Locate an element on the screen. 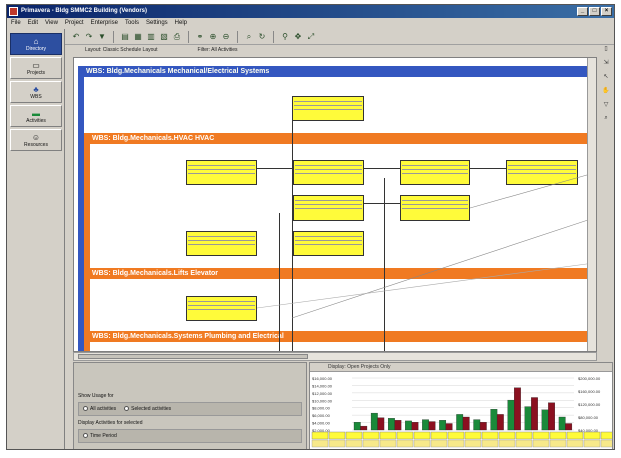 The width and height of the screenshot is (621, 458). y-tick-label: $4,000.00 is located at coordinates (321, 423).